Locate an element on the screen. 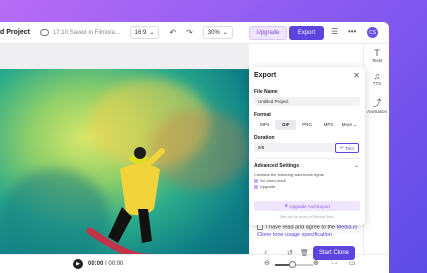  sidebar-item-texts: T Texts is located at coordinates (376, 55).